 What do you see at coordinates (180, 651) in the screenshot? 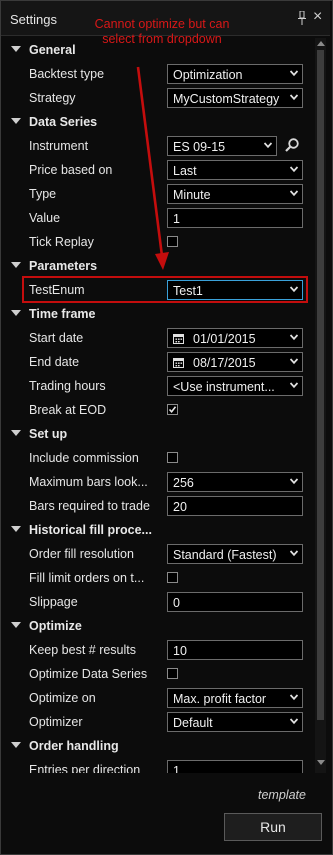
I see `input-value: 10` at bounding box center [180, 651].